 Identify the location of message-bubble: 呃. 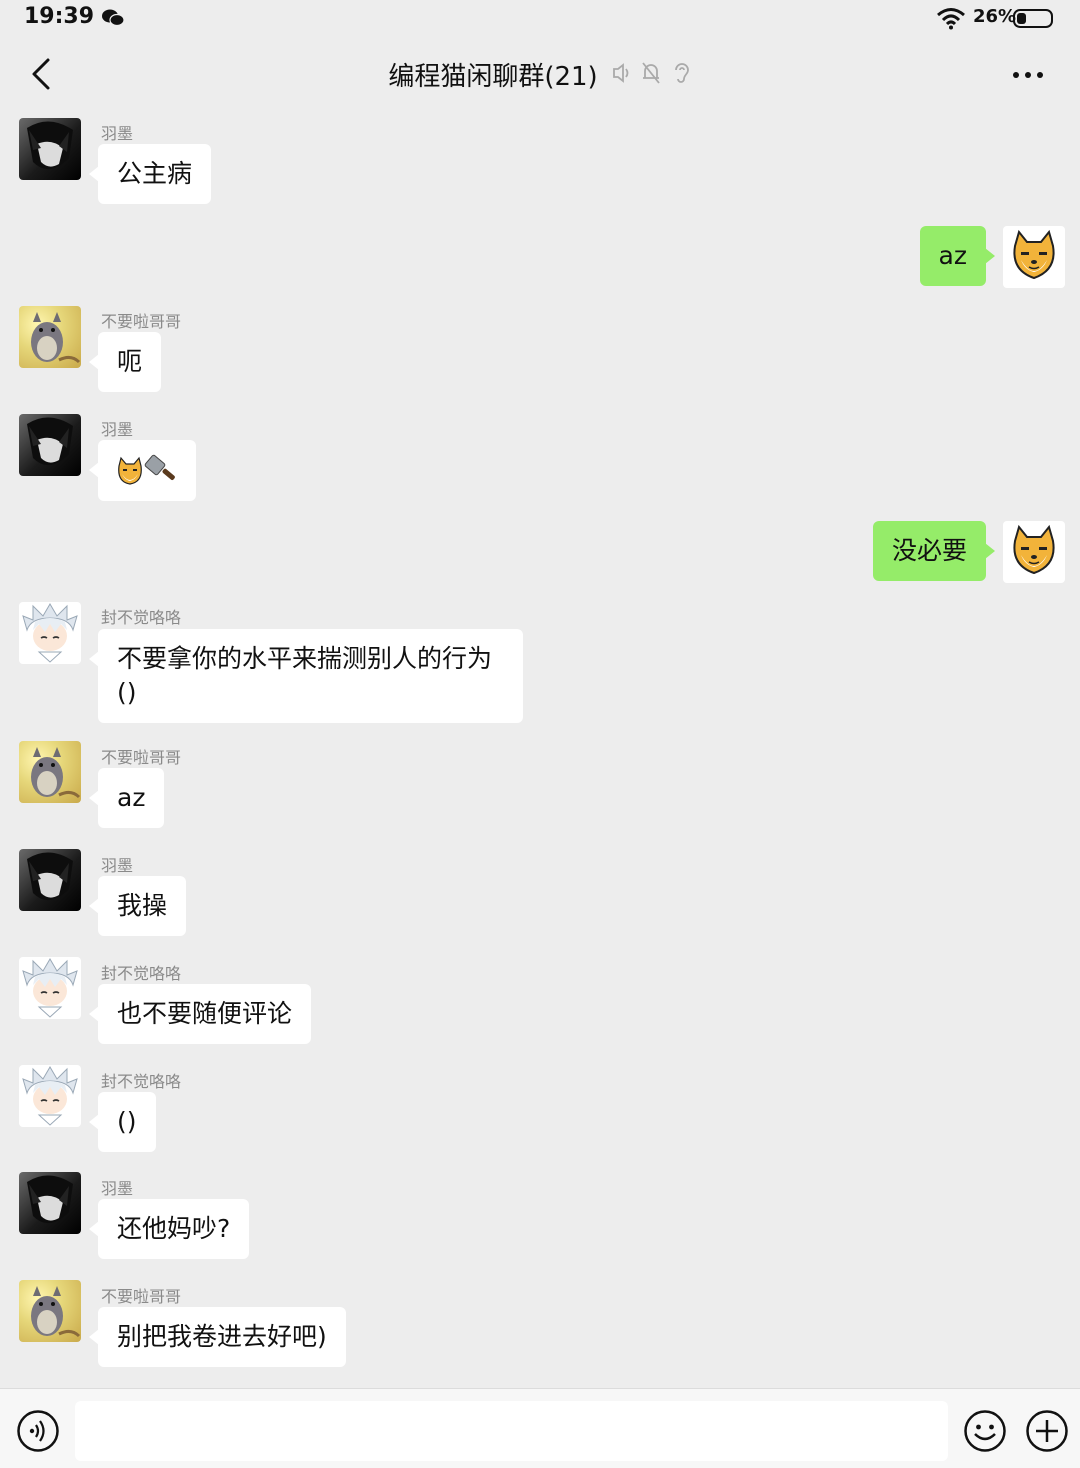
(125, 362).